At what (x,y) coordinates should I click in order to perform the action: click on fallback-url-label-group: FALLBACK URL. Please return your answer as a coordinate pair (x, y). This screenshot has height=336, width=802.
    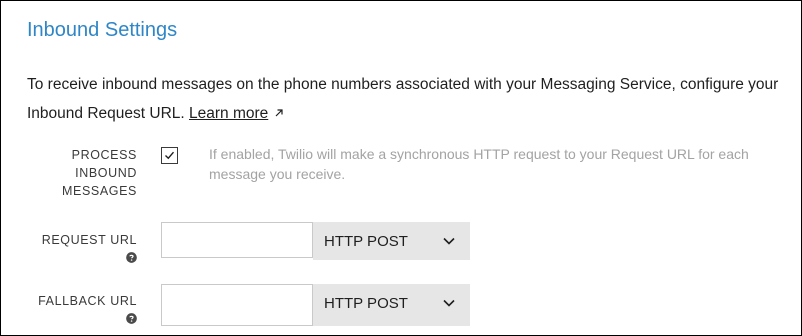
    Looking at the image, I should click on (69, 308).